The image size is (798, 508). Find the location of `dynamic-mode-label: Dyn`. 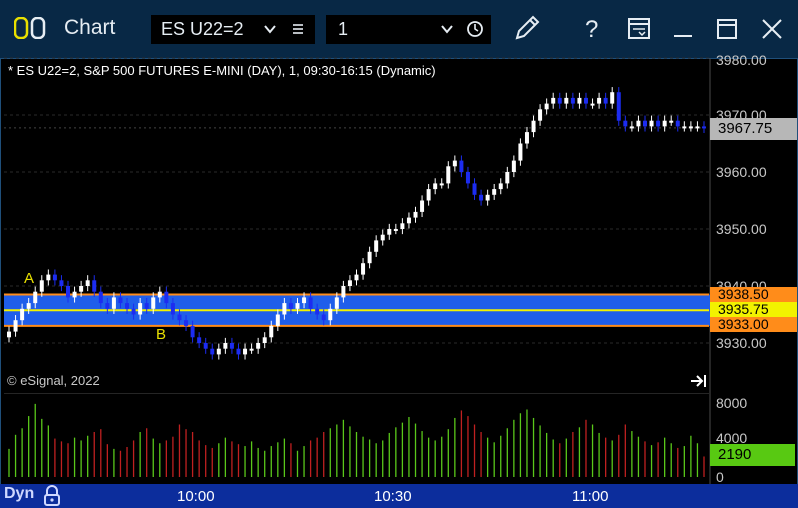

dynamic-mode-label: Dyn is located at coordinates (19, 494).